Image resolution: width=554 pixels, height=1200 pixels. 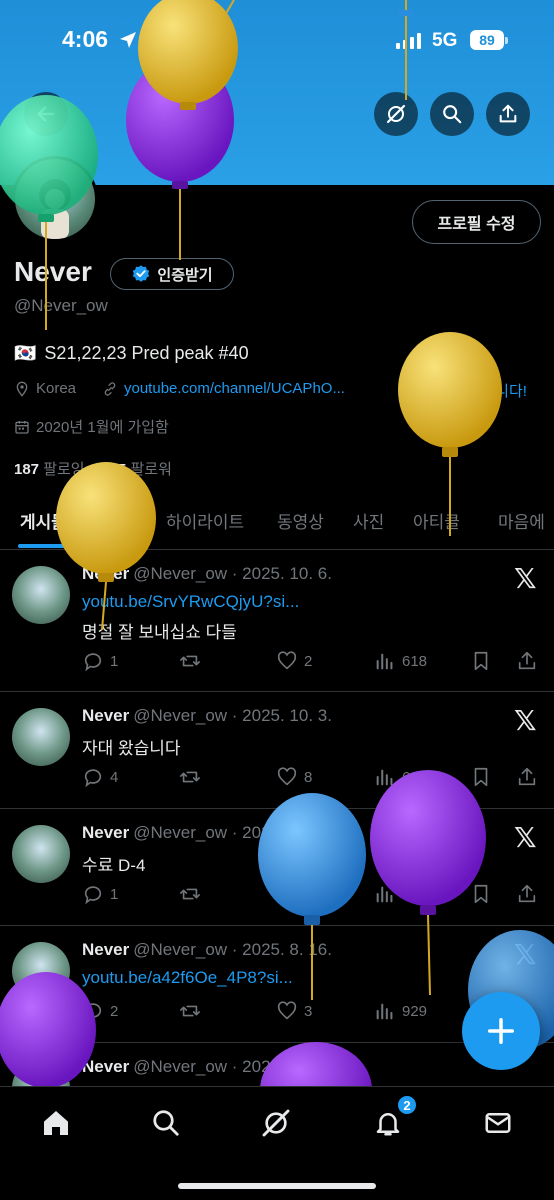 I want to click on grok-icon, so click(x=276, y=1123).